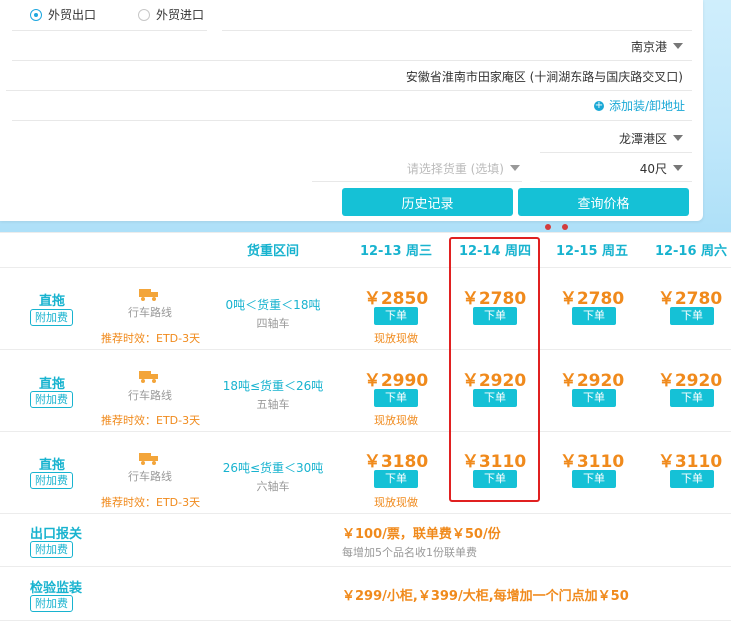 This screenshot has height=633, width=731. I want to click on address-value: 安徽省淮南市田家庵区 (十涧湖东路与国庆路交叉口), so click(544, 76).